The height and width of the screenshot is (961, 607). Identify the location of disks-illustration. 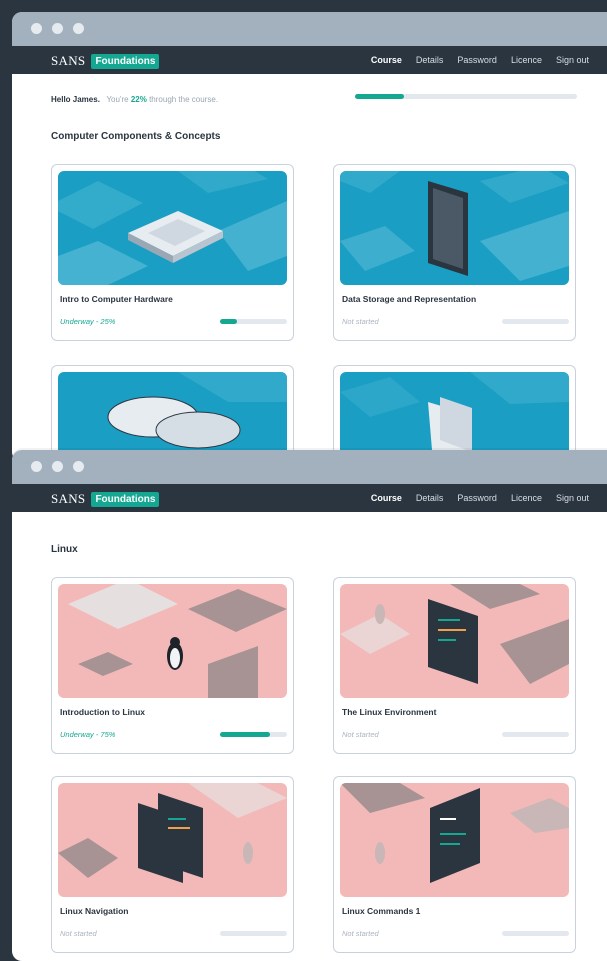
(172, 417).